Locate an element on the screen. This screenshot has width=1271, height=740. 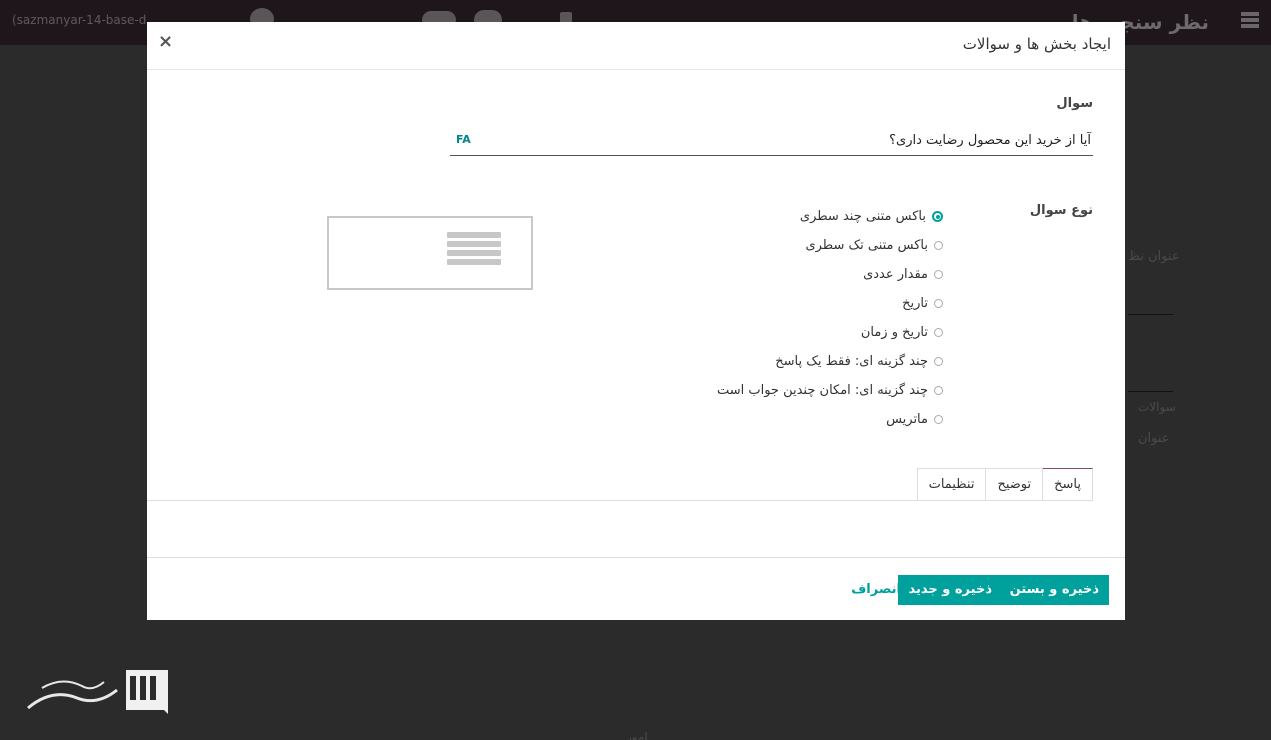
tab-description: توضیح is located at coordinates (1014, 484).